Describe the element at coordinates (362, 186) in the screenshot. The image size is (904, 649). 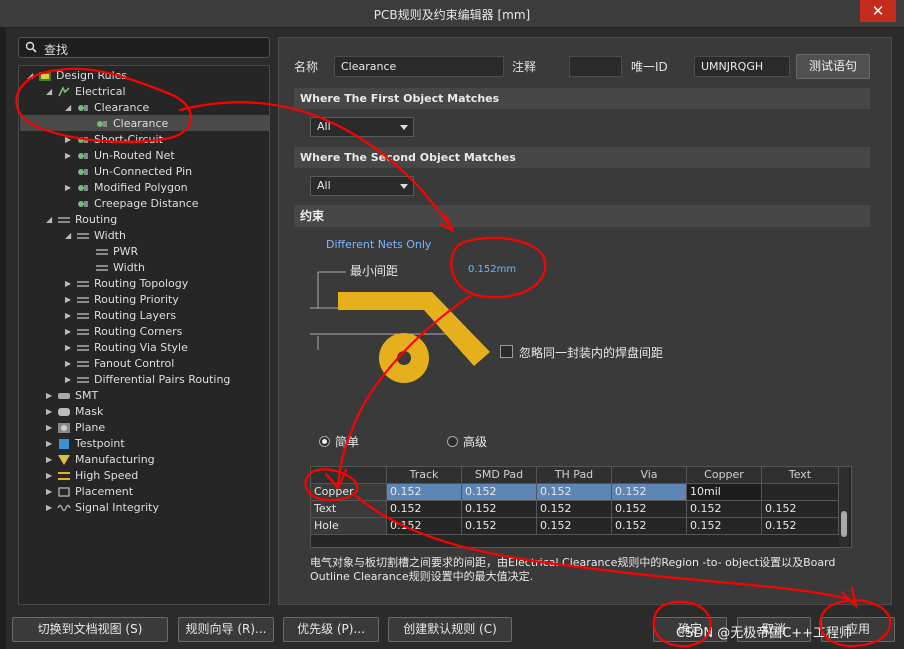
I see `second-object-dropdown: All` at that location.